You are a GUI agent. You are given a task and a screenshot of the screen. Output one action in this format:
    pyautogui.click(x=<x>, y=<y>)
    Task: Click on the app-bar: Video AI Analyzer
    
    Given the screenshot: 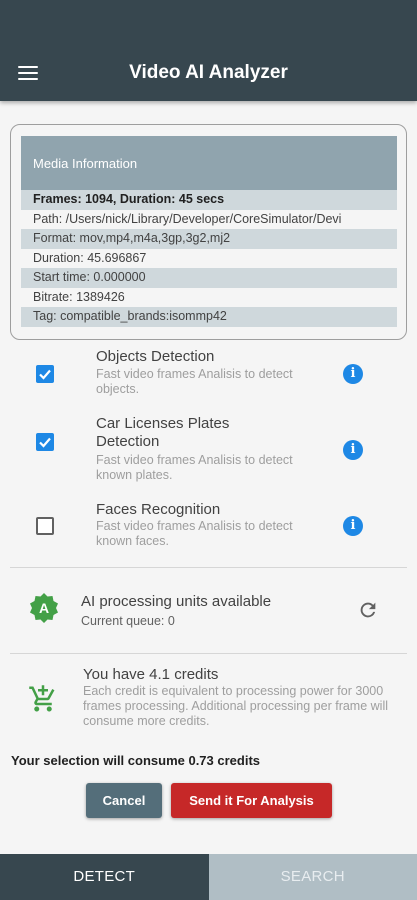 What is the action you would take?
    pyautogui.click(x=208, y=50)
    